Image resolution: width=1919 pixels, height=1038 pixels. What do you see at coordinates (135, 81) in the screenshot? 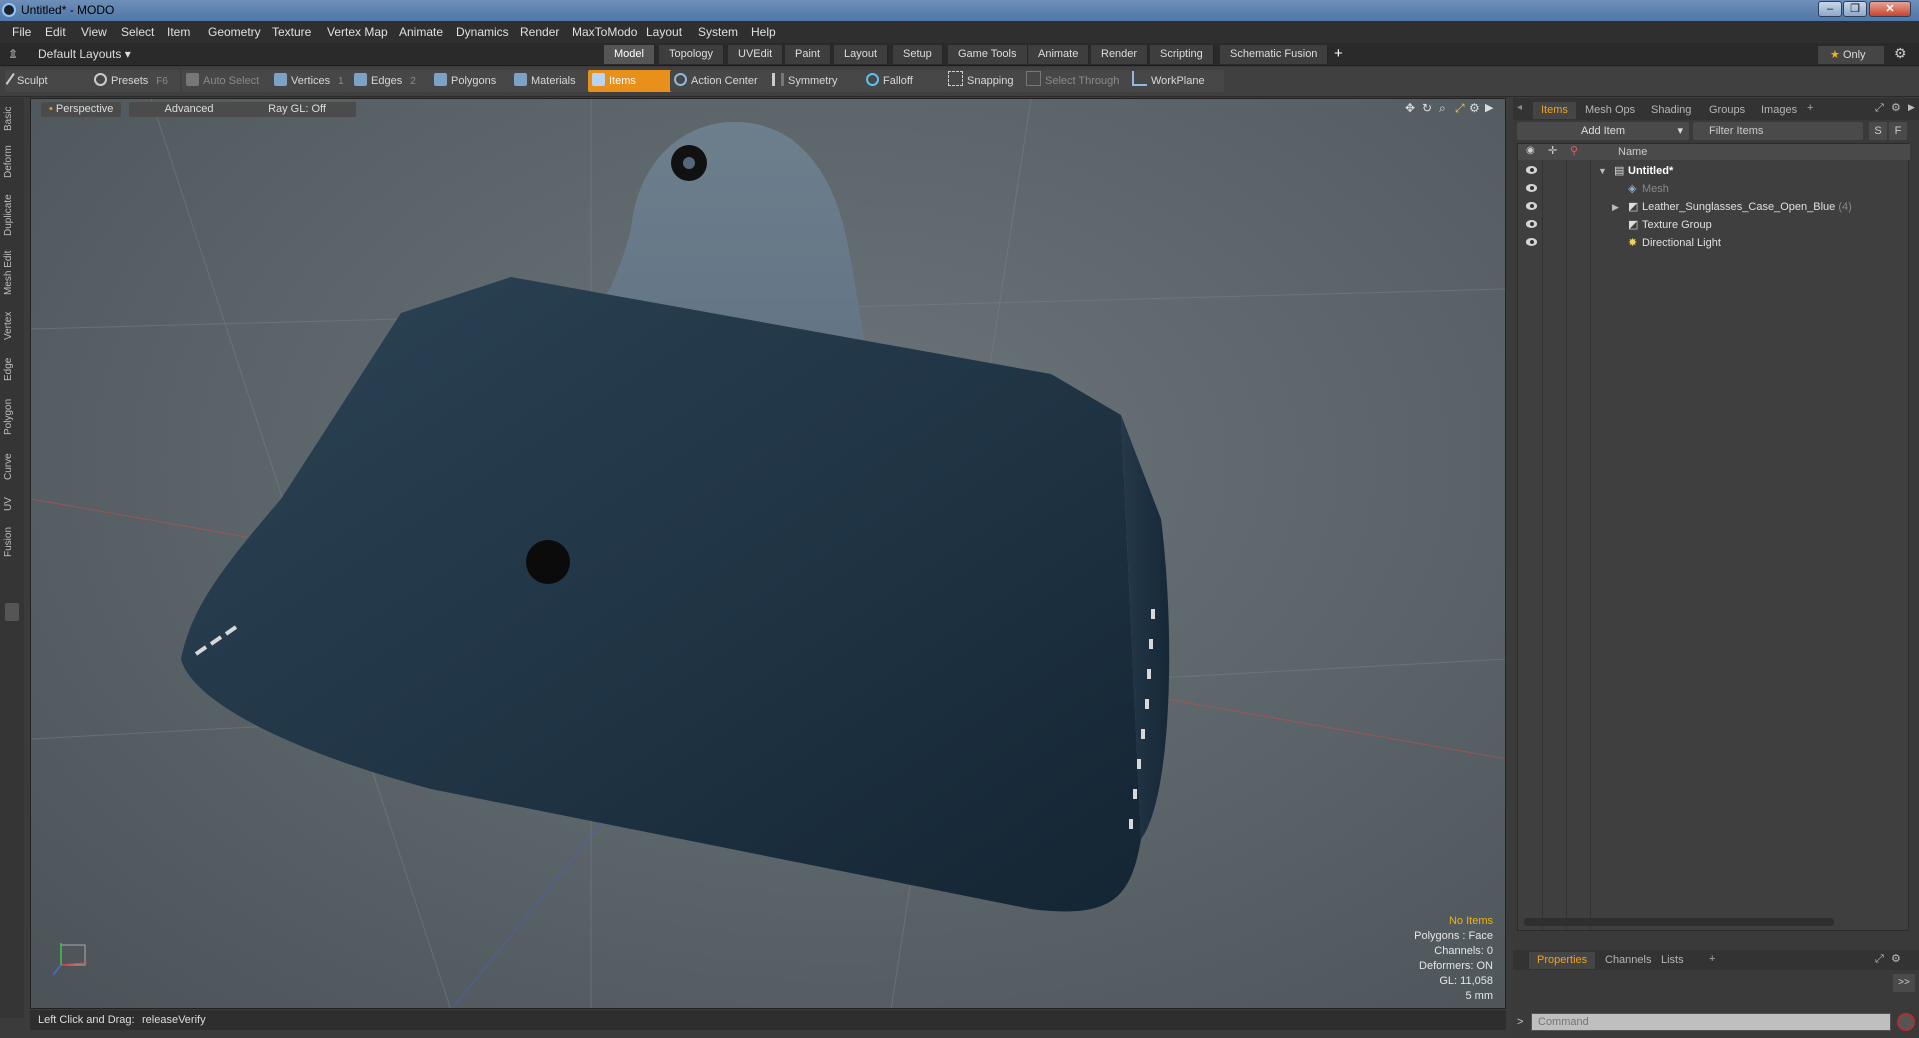
I see `presets-button: Presets F6` at bounding box center [135, 81].